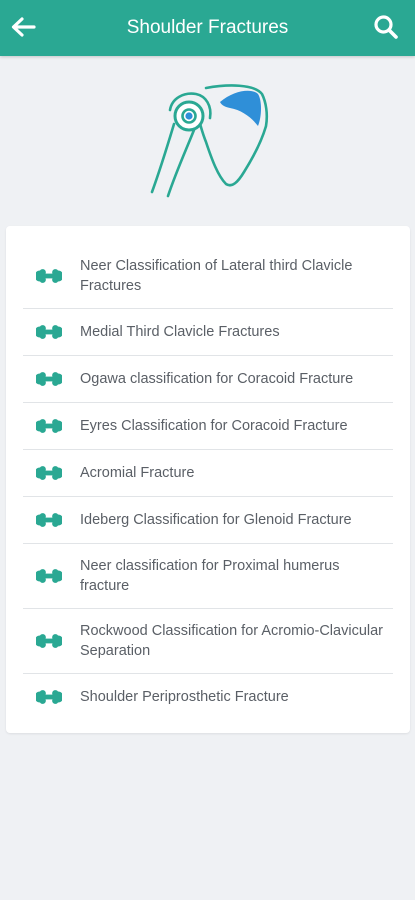 The height and width of the screenshot is (900, 415). What do you see at coordinates (184, 697) in the screenshot?
I see `list-item-label: Shoulder Periprosthetic Fracture` at bounding box center [184, 697].